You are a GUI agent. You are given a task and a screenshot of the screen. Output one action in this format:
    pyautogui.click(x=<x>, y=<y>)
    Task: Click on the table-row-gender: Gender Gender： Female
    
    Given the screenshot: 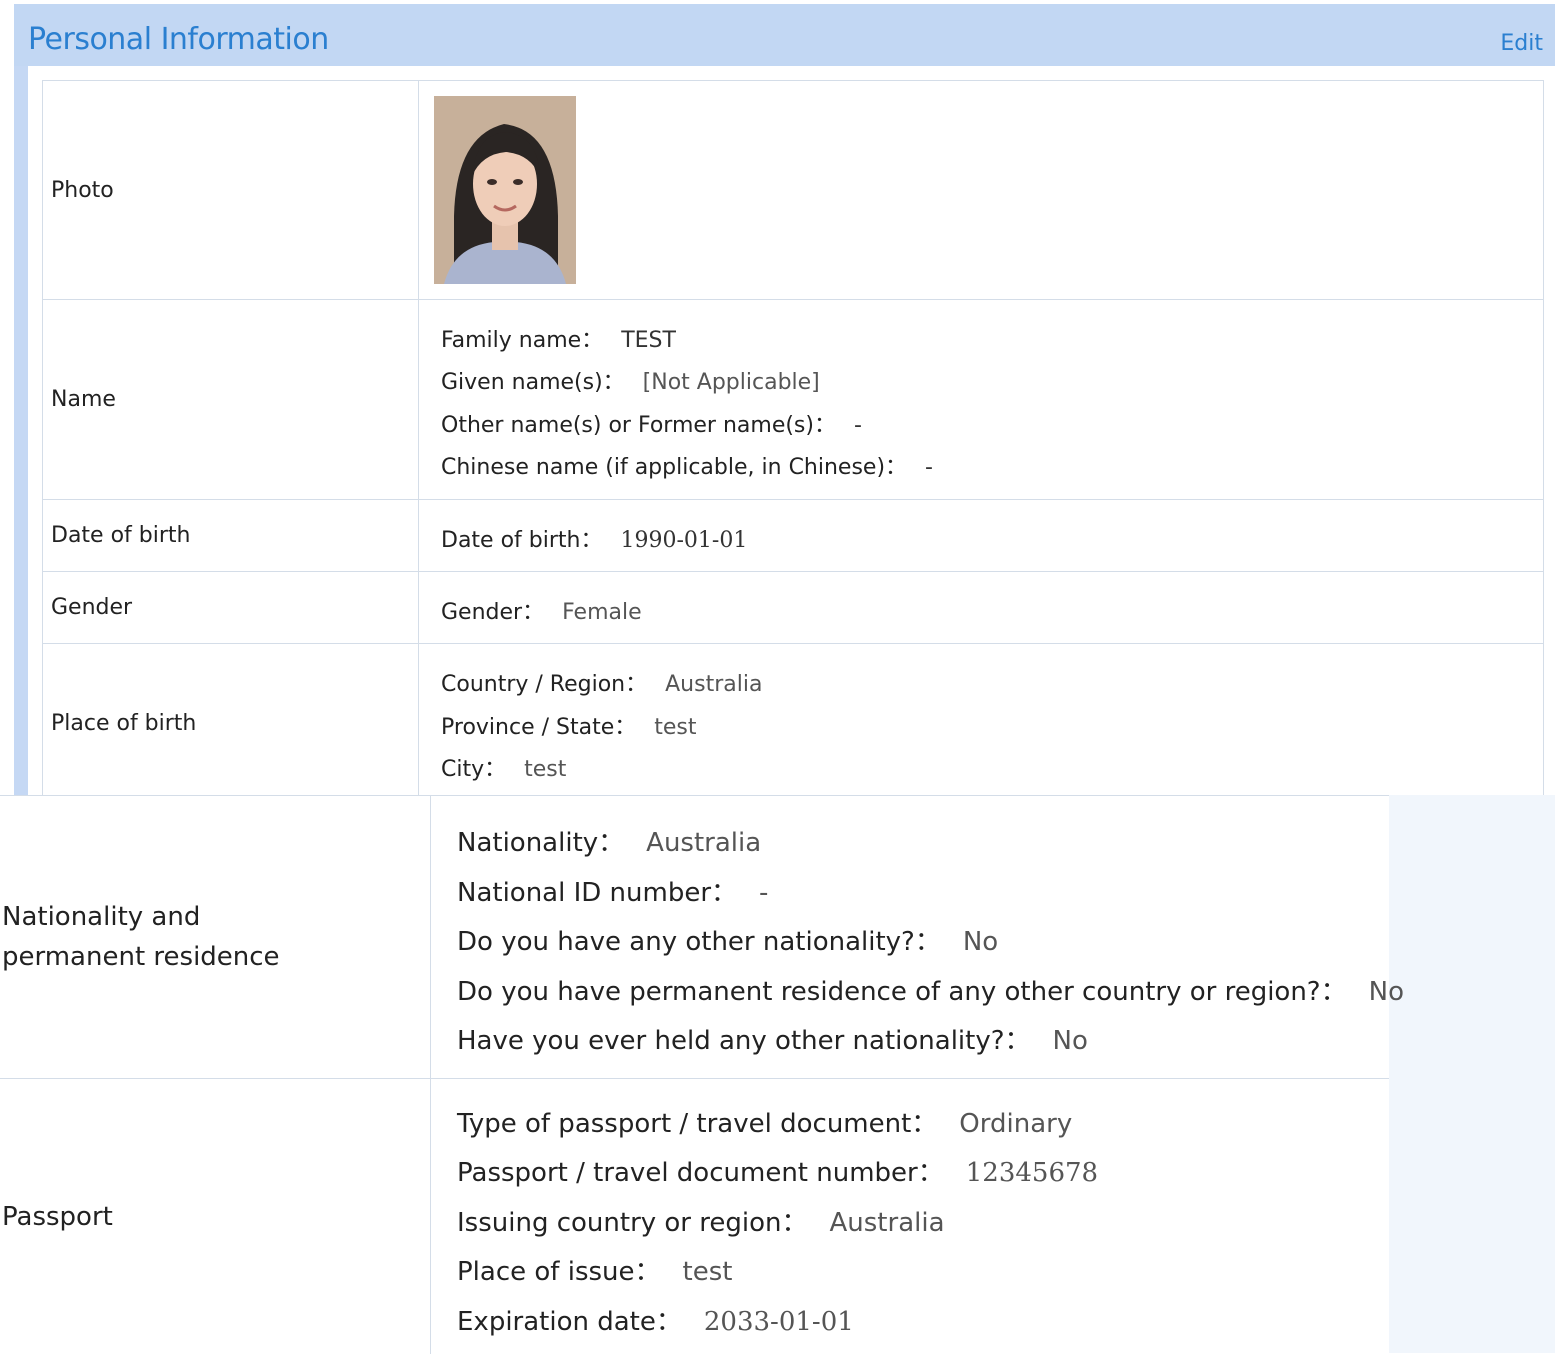 What is the action you would take?
    pyautogui.click(x=793, y=607)
    